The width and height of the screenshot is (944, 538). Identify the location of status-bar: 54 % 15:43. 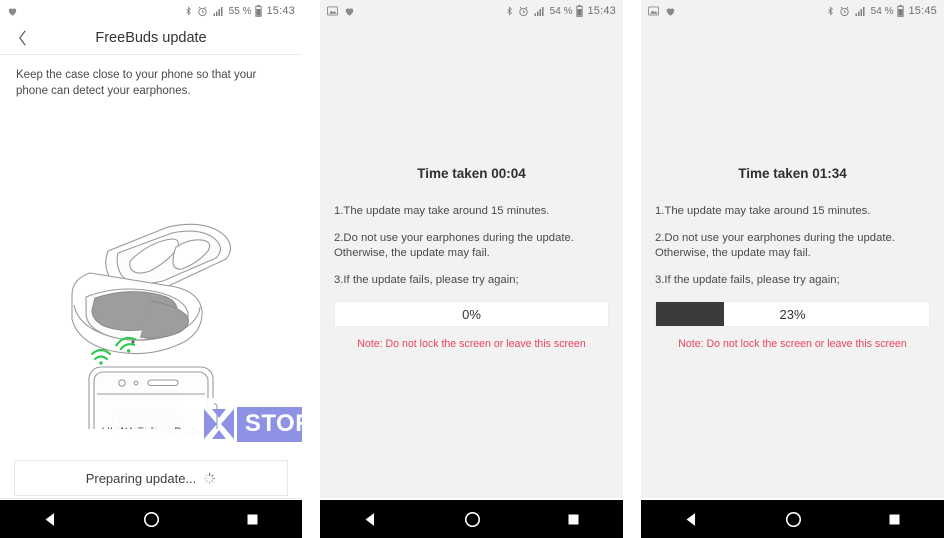
(471, 11).